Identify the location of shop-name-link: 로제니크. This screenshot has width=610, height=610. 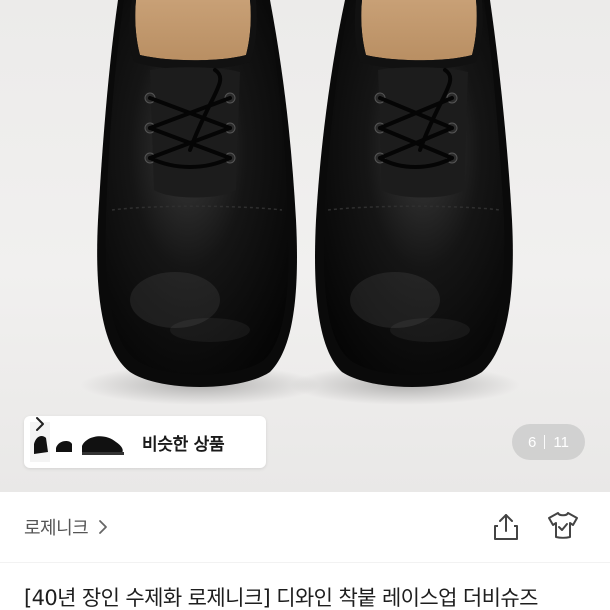
(56, 527).